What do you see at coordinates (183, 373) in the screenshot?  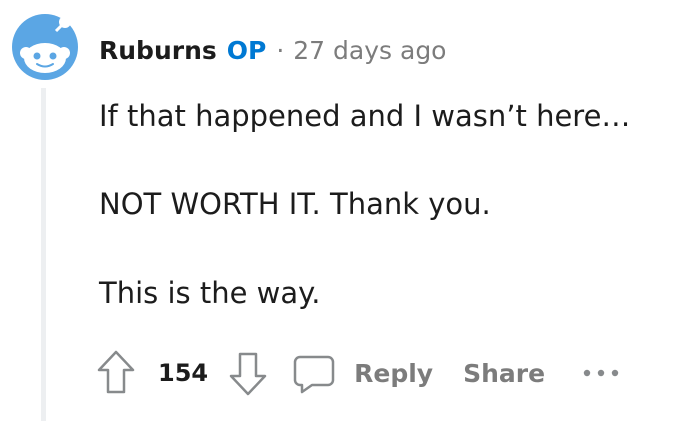 I see `vote-score: 154` at bounding box center [183, 373].